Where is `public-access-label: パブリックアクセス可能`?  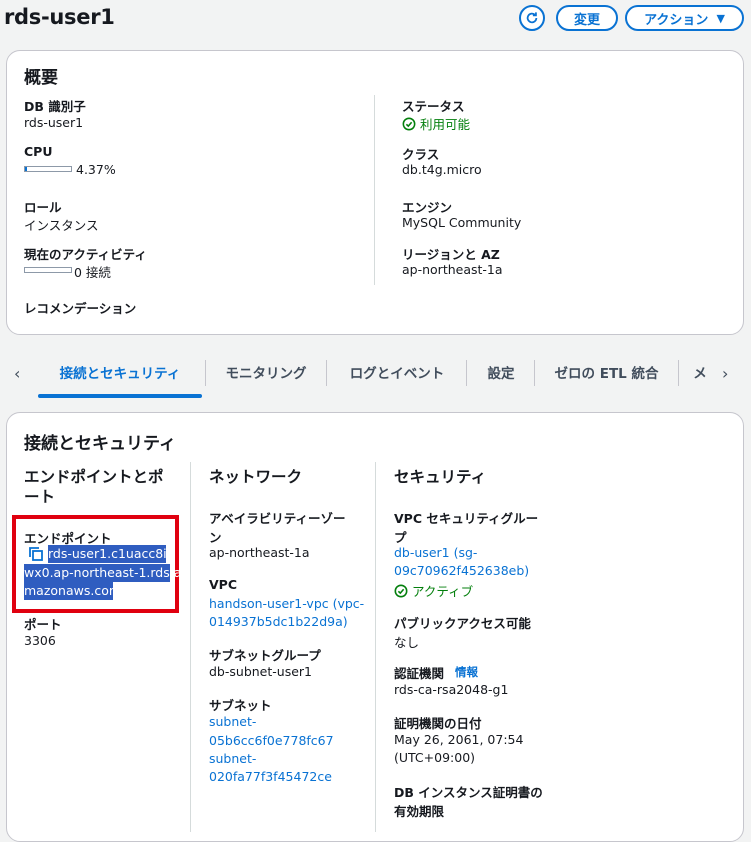 public-access-label: パブリックアクセス可能 is located at coordinates (462, 623).